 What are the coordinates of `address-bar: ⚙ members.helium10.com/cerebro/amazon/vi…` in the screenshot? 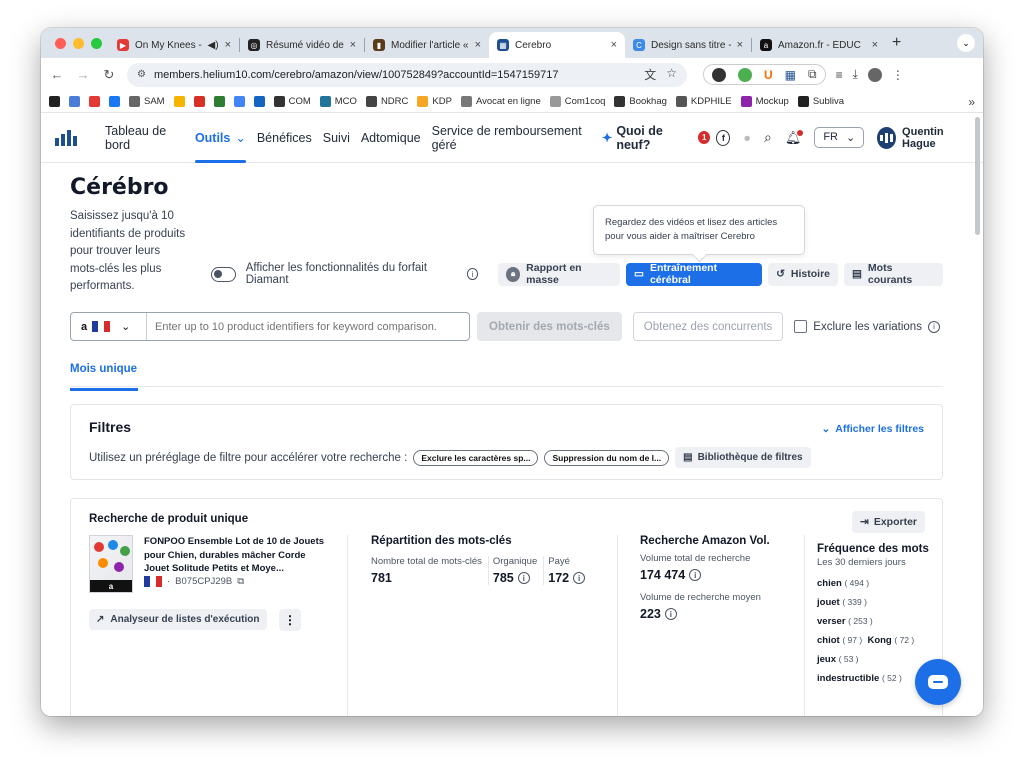 It's located at (407, 74).